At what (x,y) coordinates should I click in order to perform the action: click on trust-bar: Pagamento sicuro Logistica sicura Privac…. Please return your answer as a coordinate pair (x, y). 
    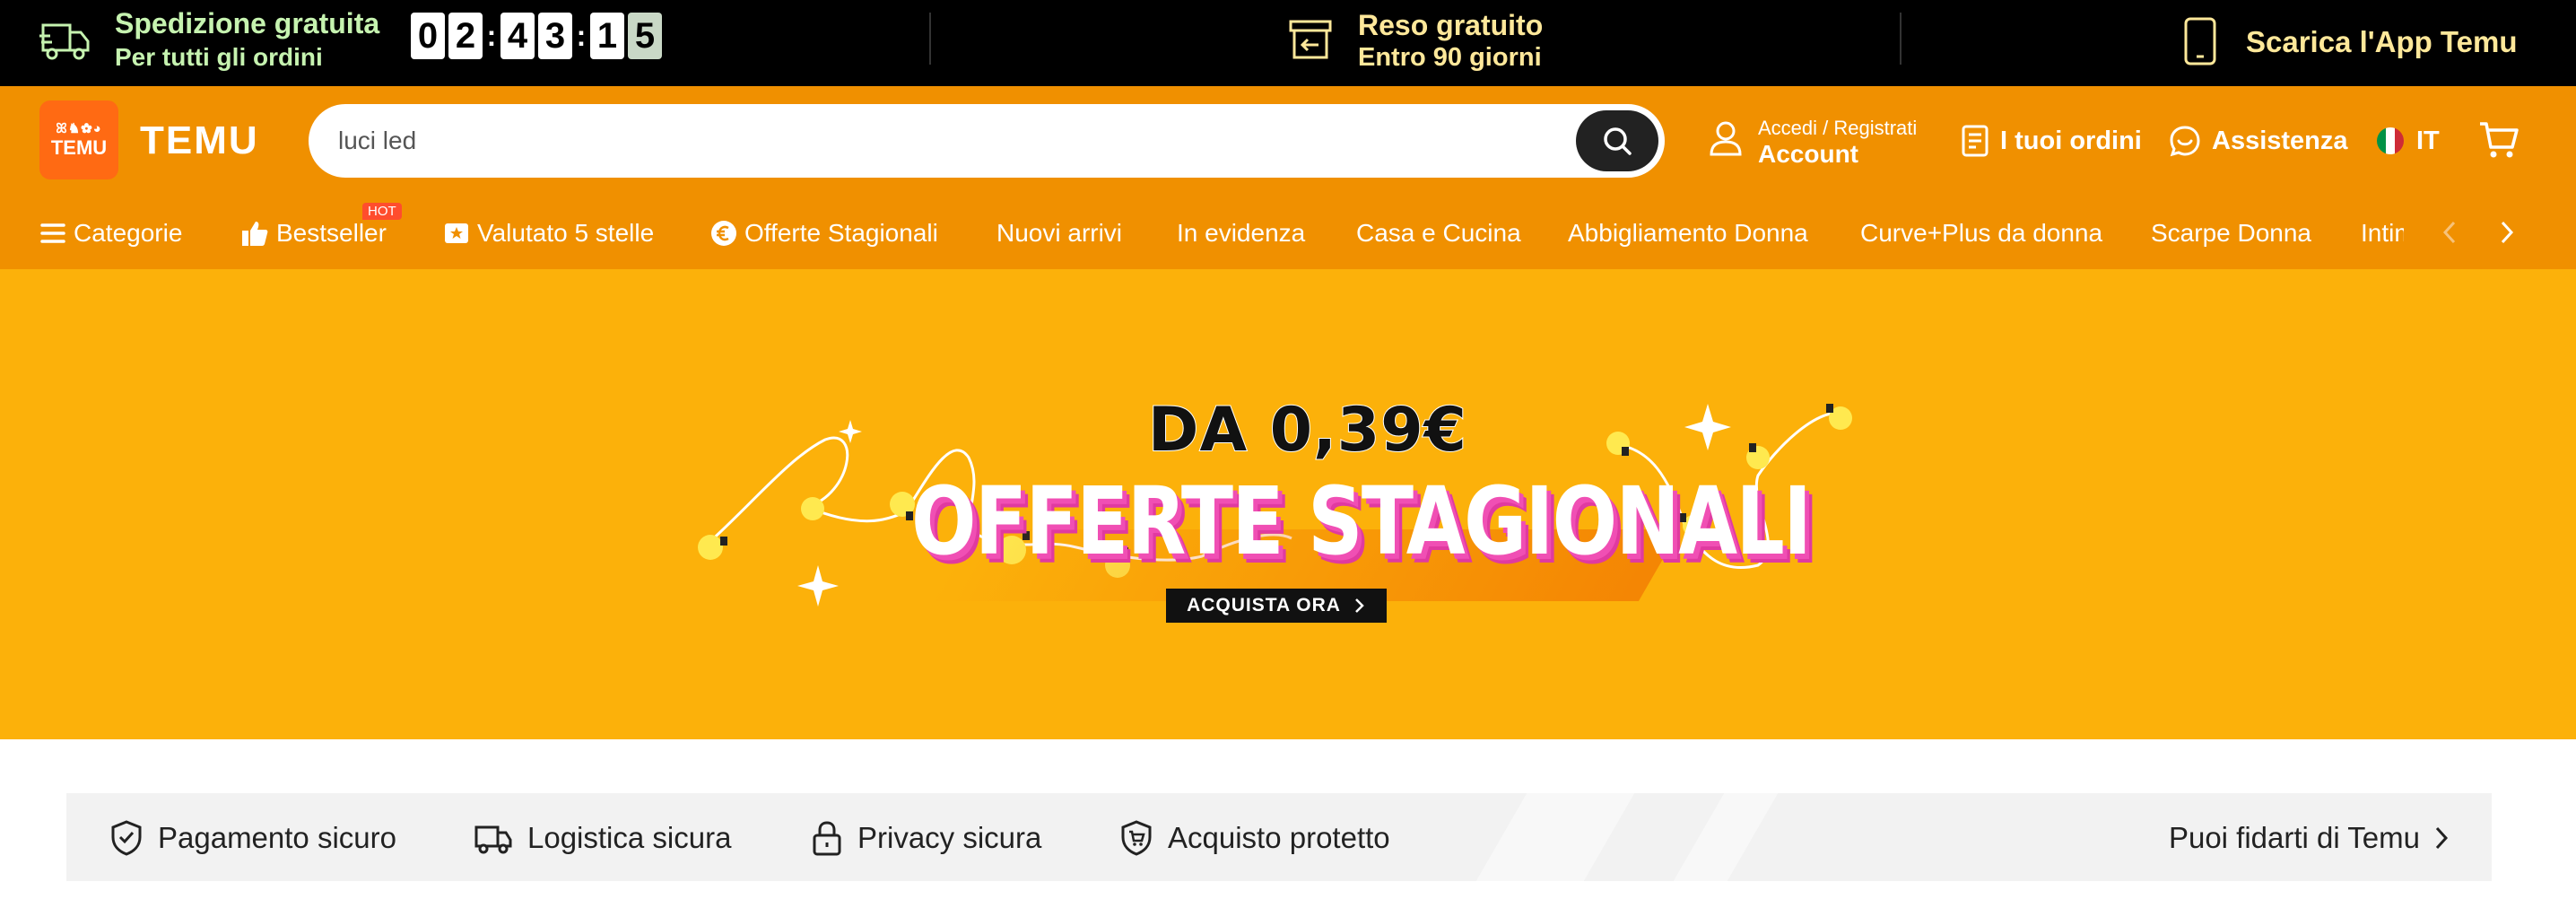
    Looking at the image, I should click on (1279, 837).